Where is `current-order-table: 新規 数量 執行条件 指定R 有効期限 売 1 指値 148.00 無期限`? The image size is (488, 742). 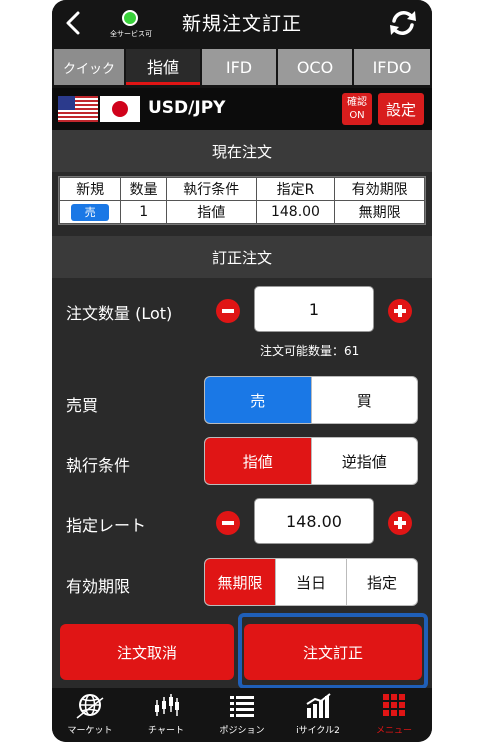
current-order-table: 新規 数量 執行条件 指定R 有効期限 売 1 指値 148.00 無期限 is located at coordinates (242, 200).